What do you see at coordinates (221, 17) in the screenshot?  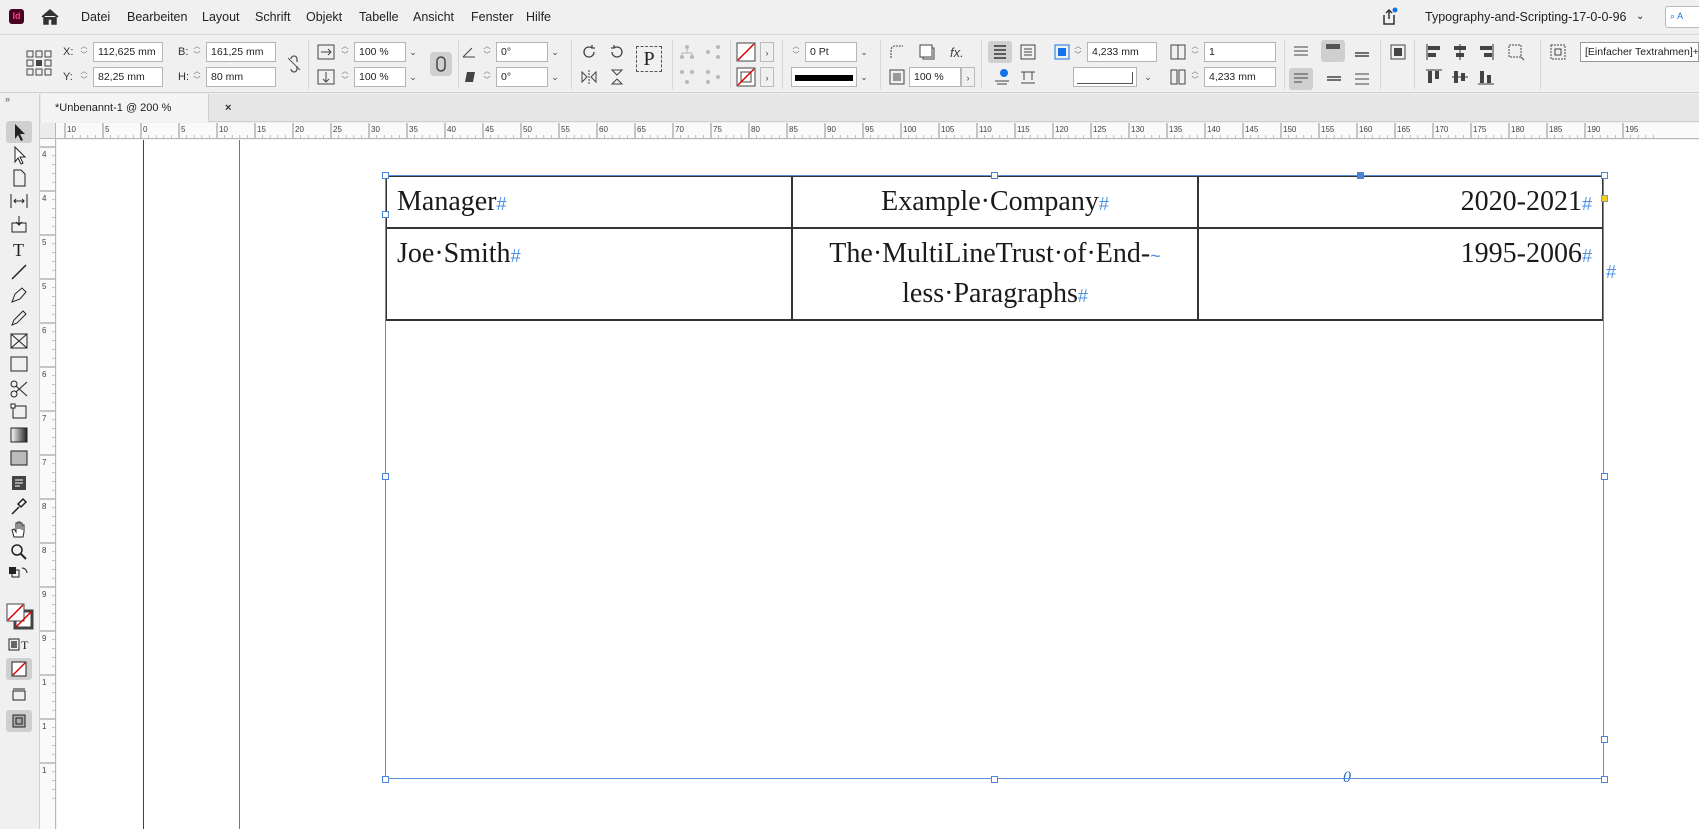 I see `menu-layout: Layout` at bounding box center [221, 17].